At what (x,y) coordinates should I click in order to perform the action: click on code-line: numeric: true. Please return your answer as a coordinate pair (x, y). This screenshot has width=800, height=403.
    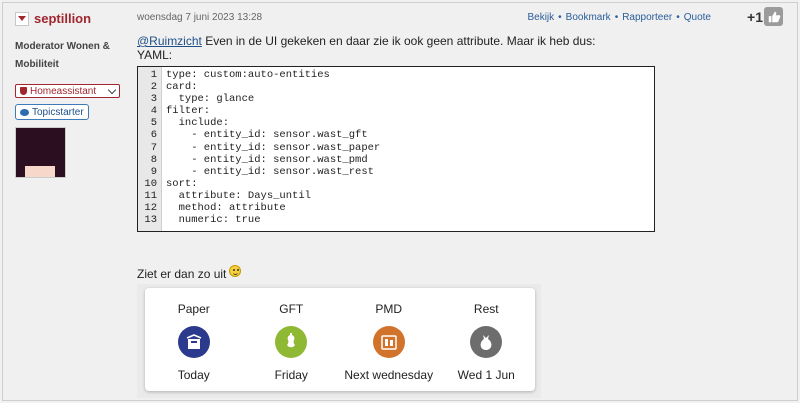
    Looking at the image, I should click on (213, 220).